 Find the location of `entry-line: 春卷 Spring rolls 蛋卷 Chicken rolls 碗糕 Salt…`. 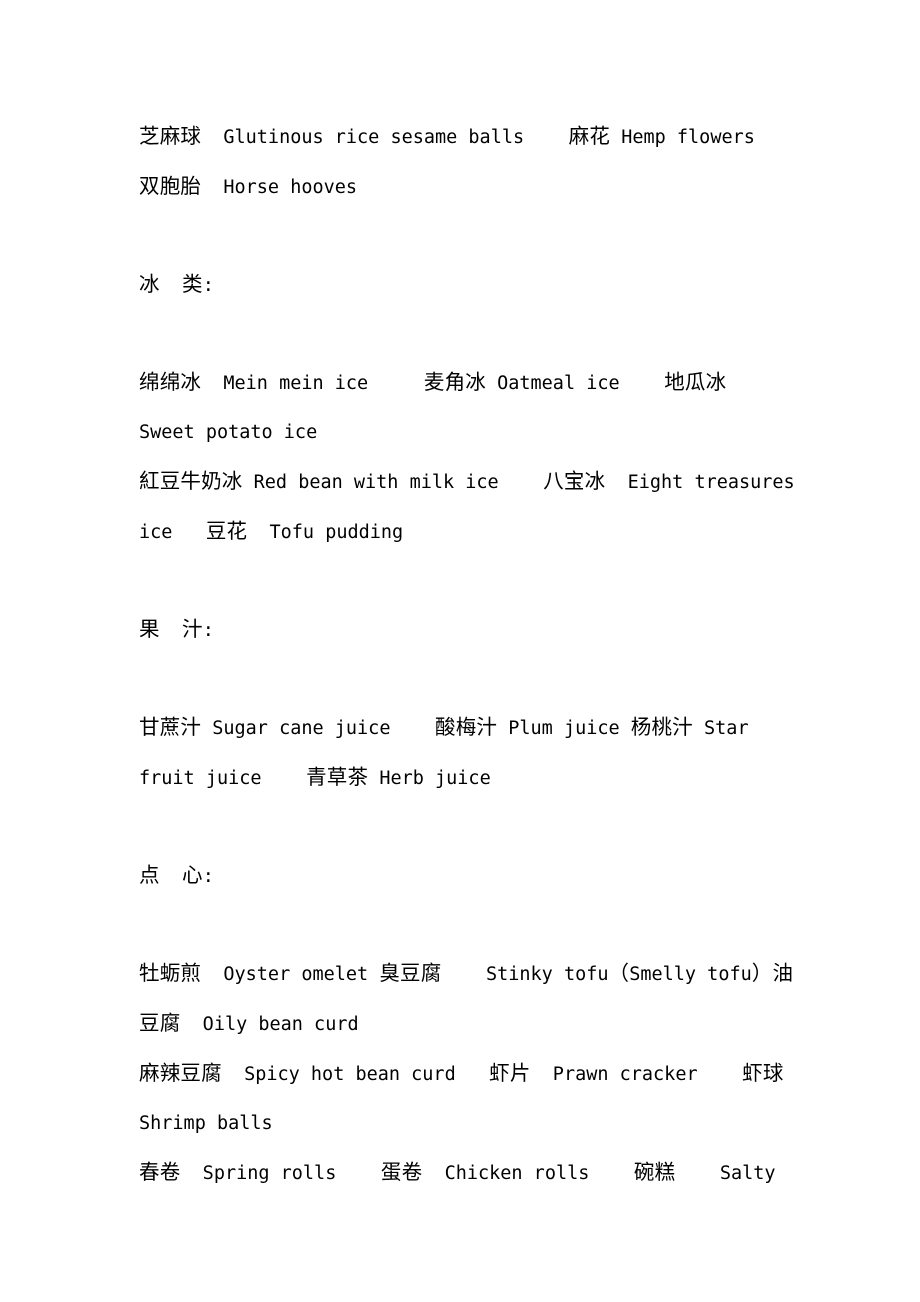

entry-line: 春卷 Spring rolls 蛋卷 Chicken rolls 碗糕 Salt… is located at coordinates (467, 1173).